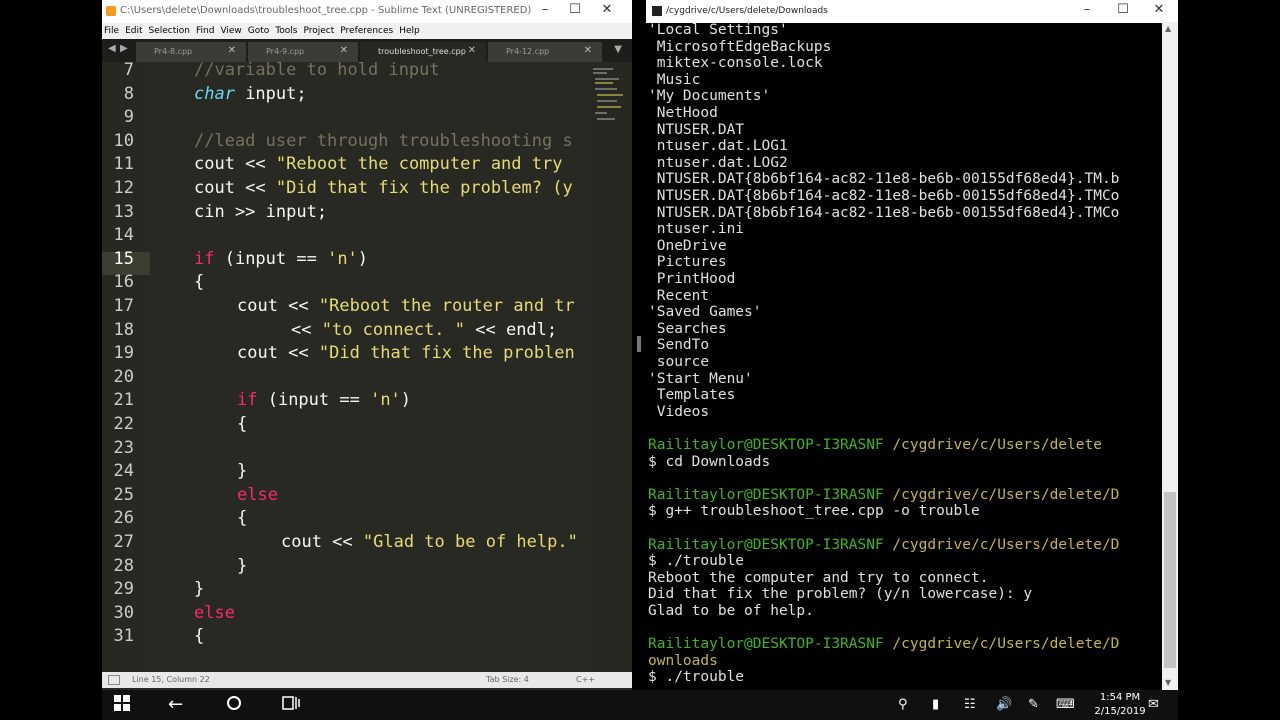 The image size is (1280, 720). Describe the element at coordinates (123, 258) in the screenshot. I see `line-number: 15` at that location.